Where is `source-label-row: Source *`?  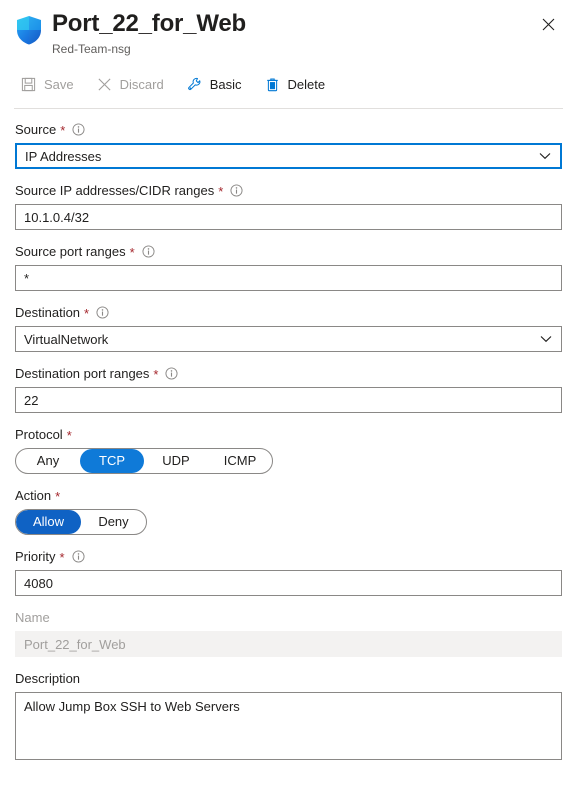
source-label-row: Source * is located at coordinates (288, 129).